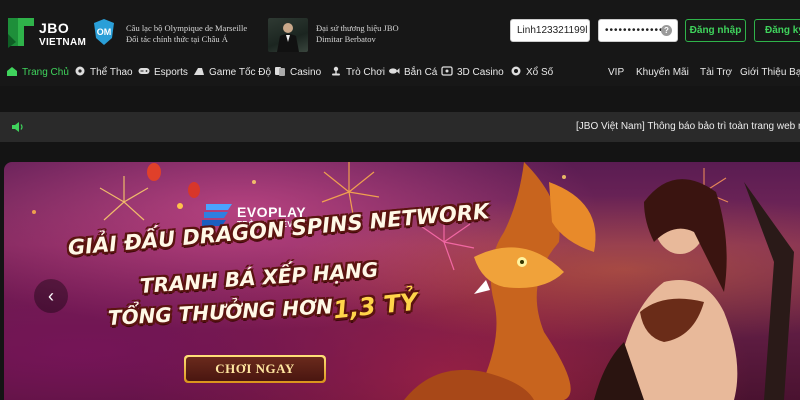  I want to click on nav-label: Game Tốc Độ, so click(240, 72).